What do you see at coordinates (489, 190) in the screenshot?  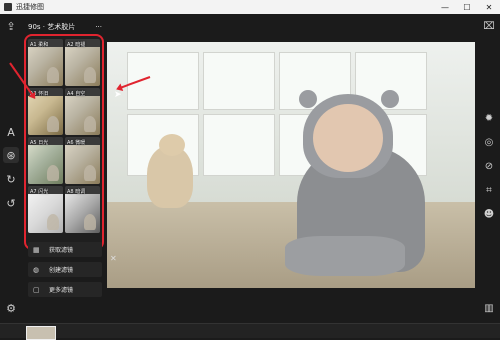 I see `crop-icon: ⌗` at bounding box center [489, 190].